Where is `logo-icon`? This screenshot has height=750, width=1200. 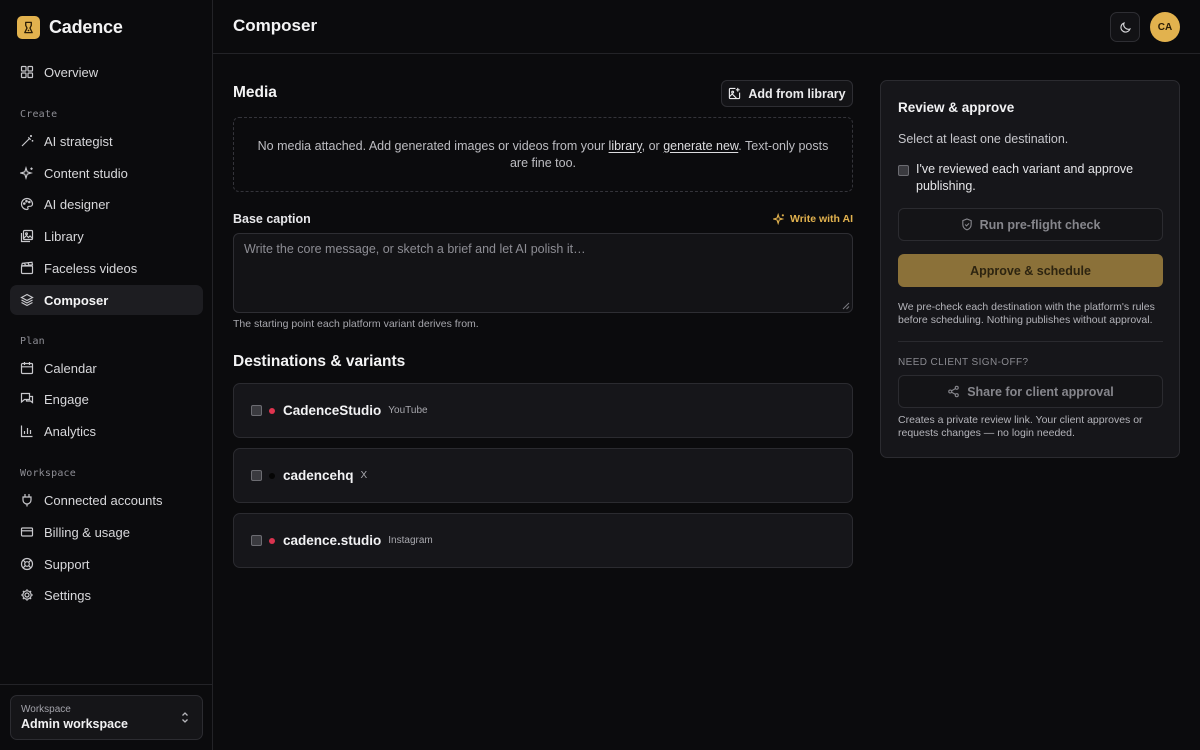 logo-icon is located at coordinates (28, 27).